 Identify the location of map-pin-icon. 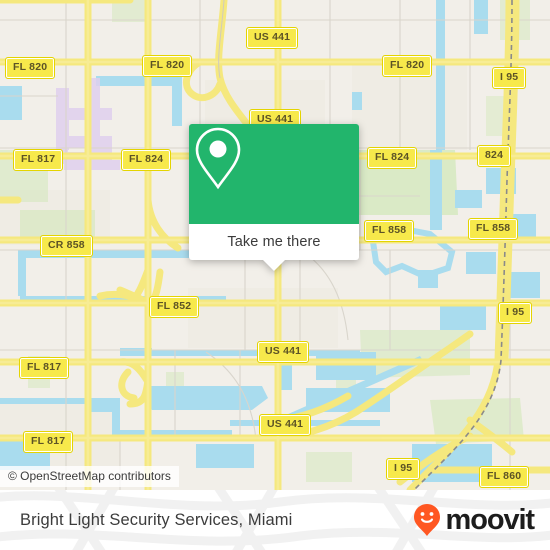
(218, 158).